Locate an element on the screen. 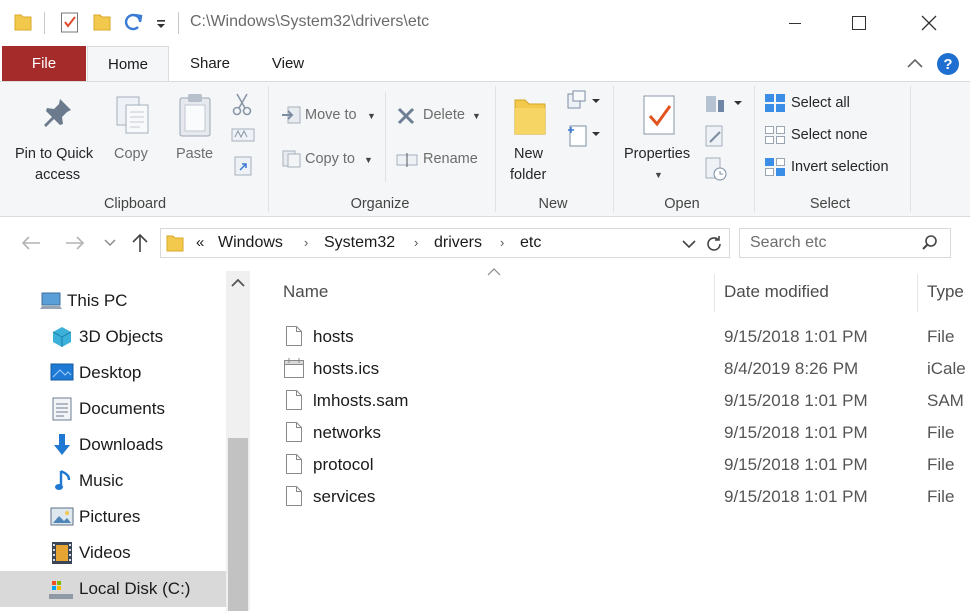 The image size is (970, 611). paste-button: Paste is located at coordinates (195, 138).